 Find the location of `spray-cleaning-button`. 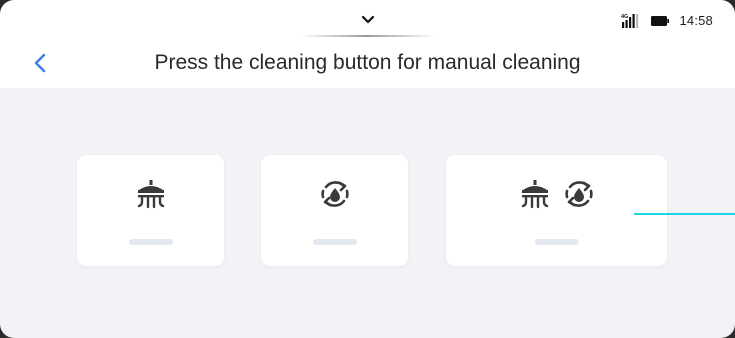

spray-cleaning-button is located at coordinates (150, 210).